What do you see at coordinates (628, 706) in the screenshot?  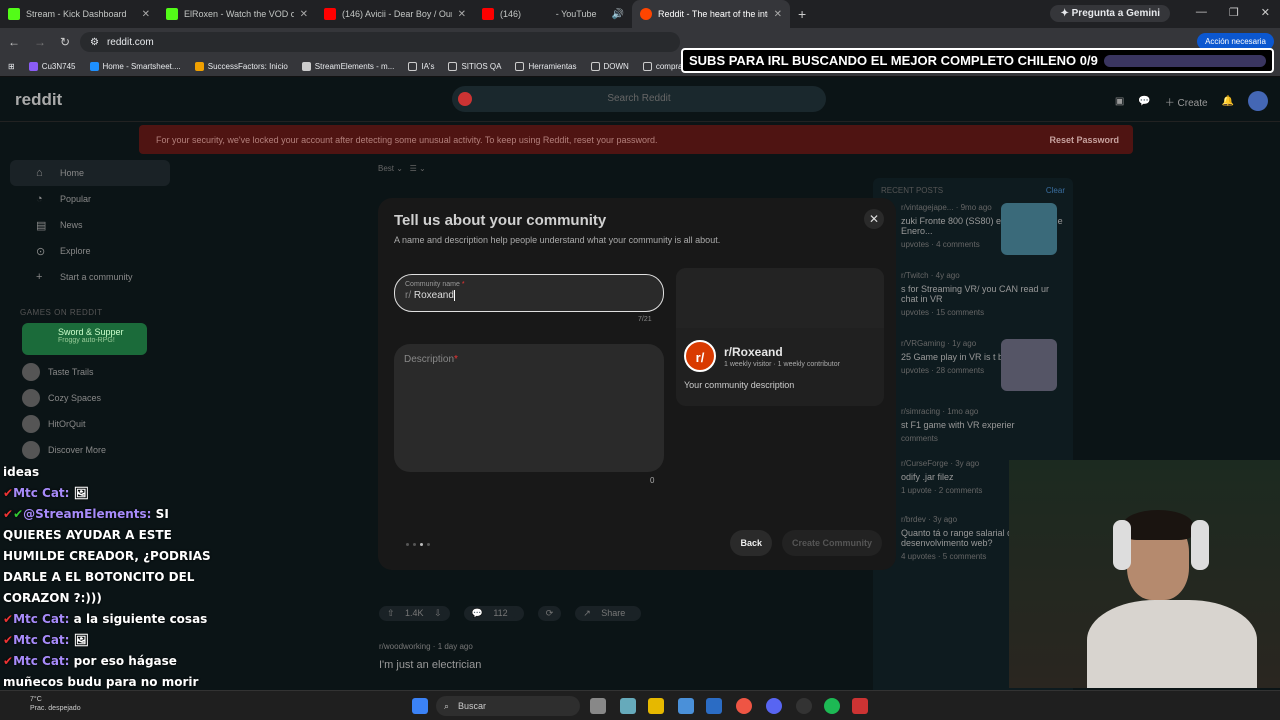 I see `copilot-icon` at bounding box center [628, 706].